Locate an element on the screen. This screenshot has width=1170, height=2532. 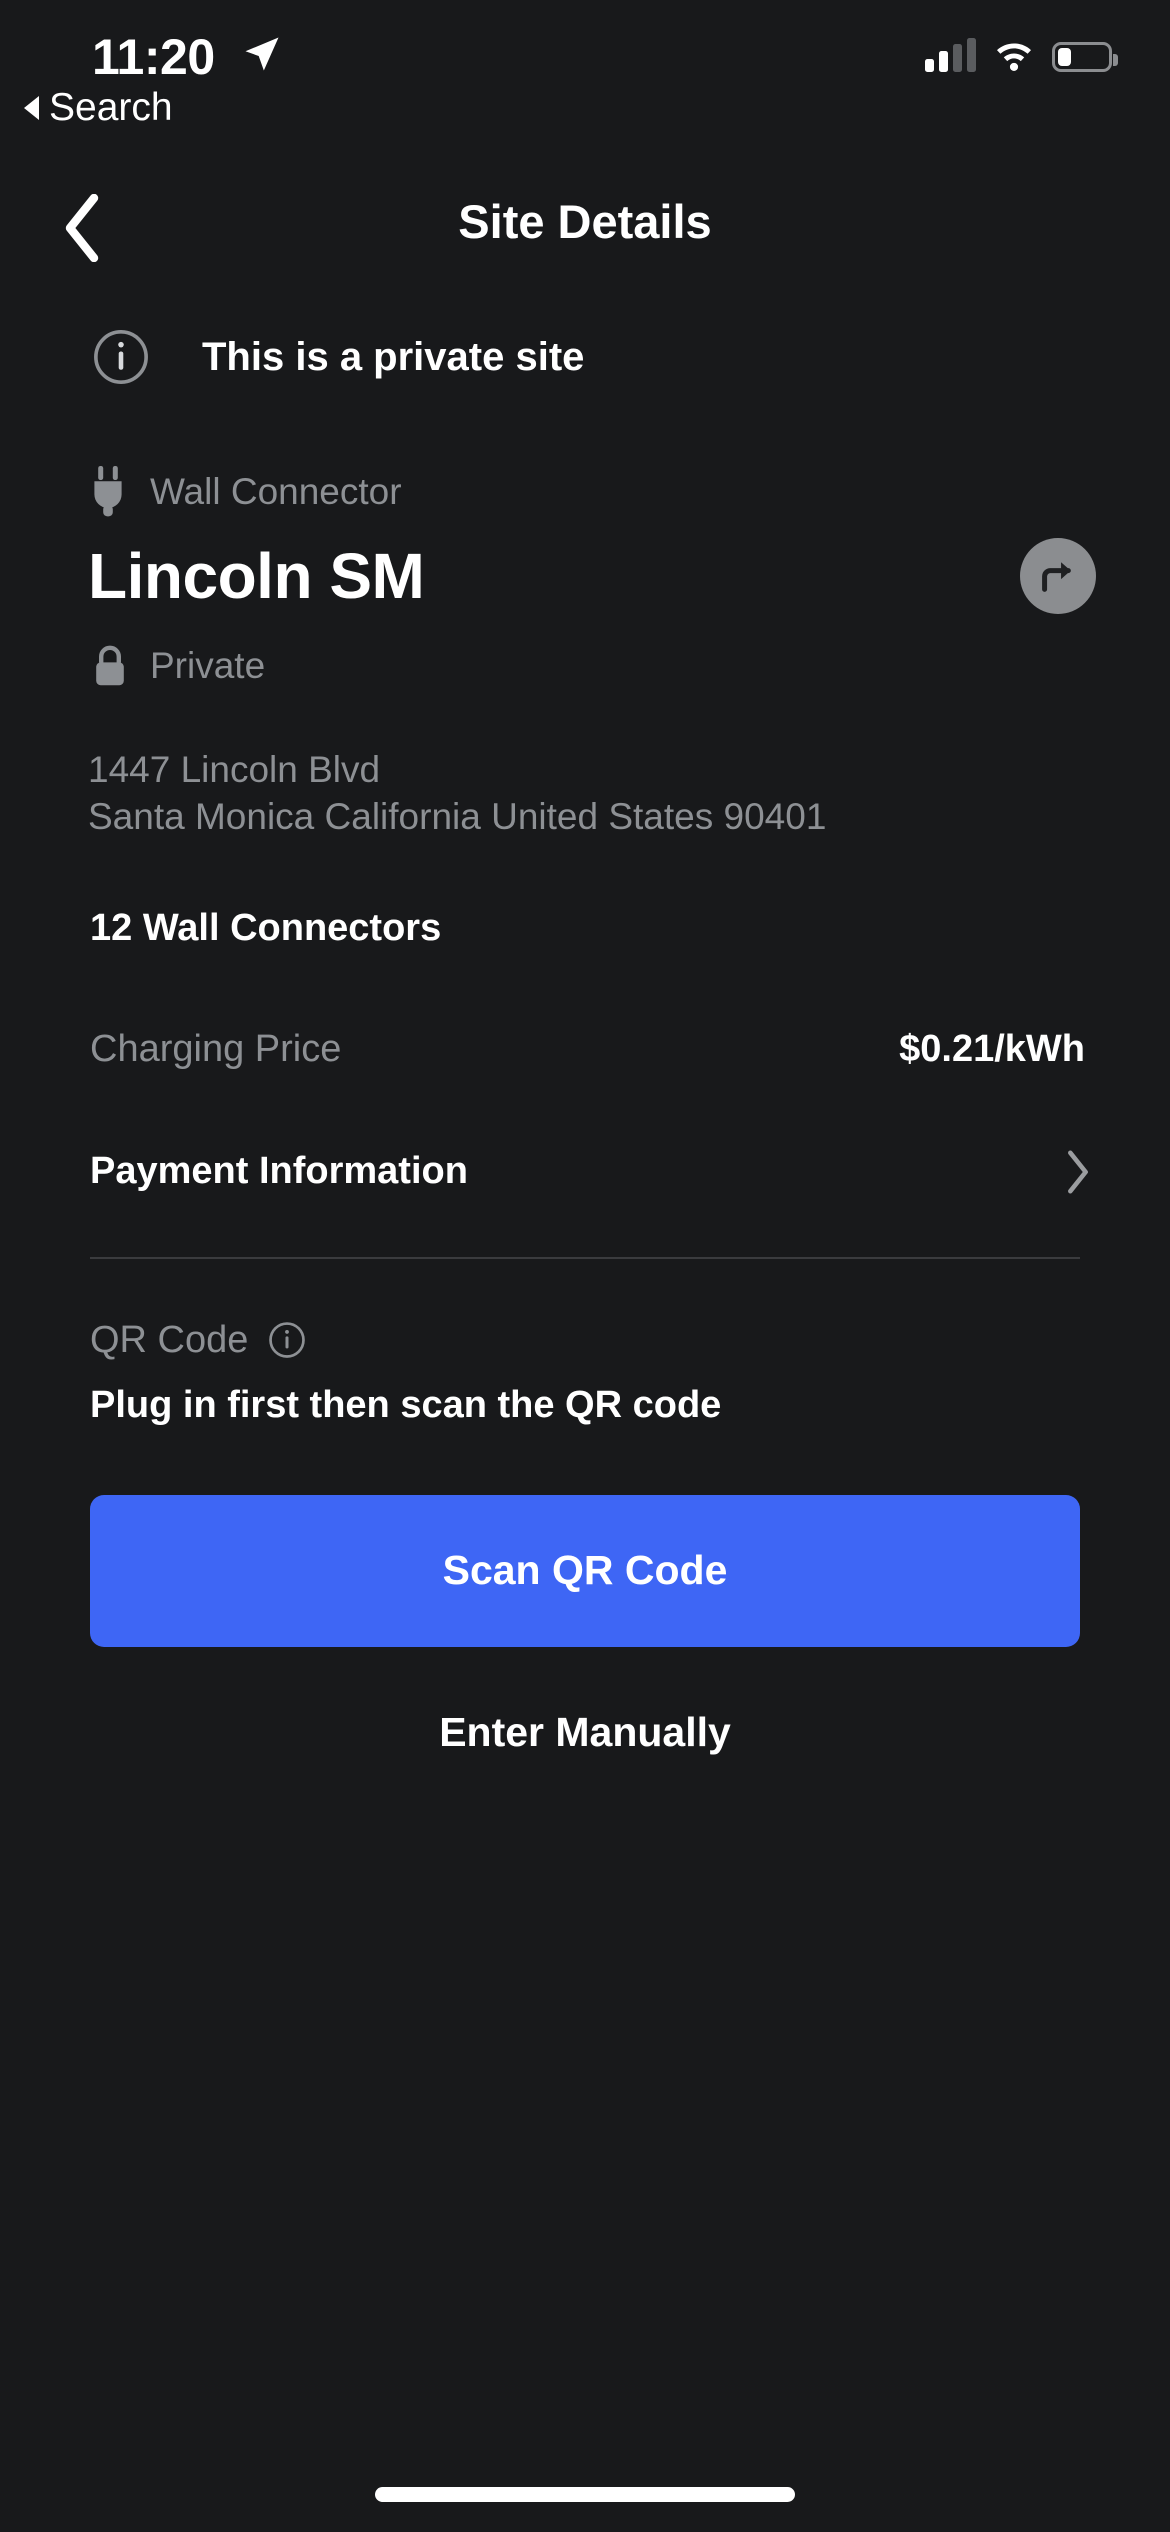
address-line-1: 1447 Lincoln Blvd is located at coordinates (234, 769).